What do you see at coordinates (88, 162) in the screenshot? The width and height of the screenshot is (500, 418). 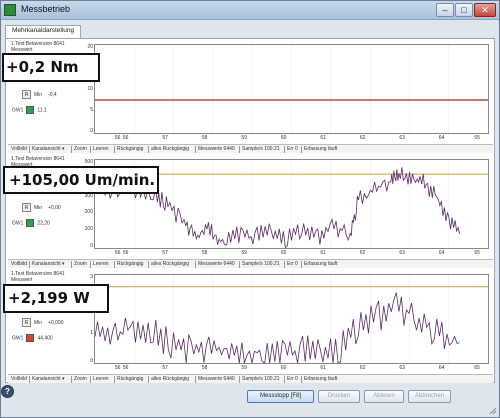 I see `y-tick-label: 500` at bounding box center [88, 162].